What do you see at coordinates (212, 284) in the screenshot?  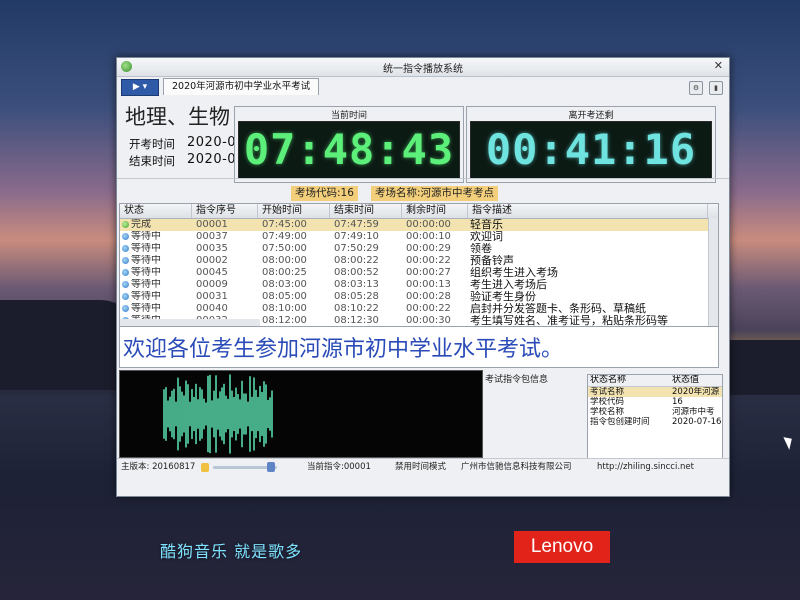 I see `seq-text: 00009` at bounding box center [212, 284].